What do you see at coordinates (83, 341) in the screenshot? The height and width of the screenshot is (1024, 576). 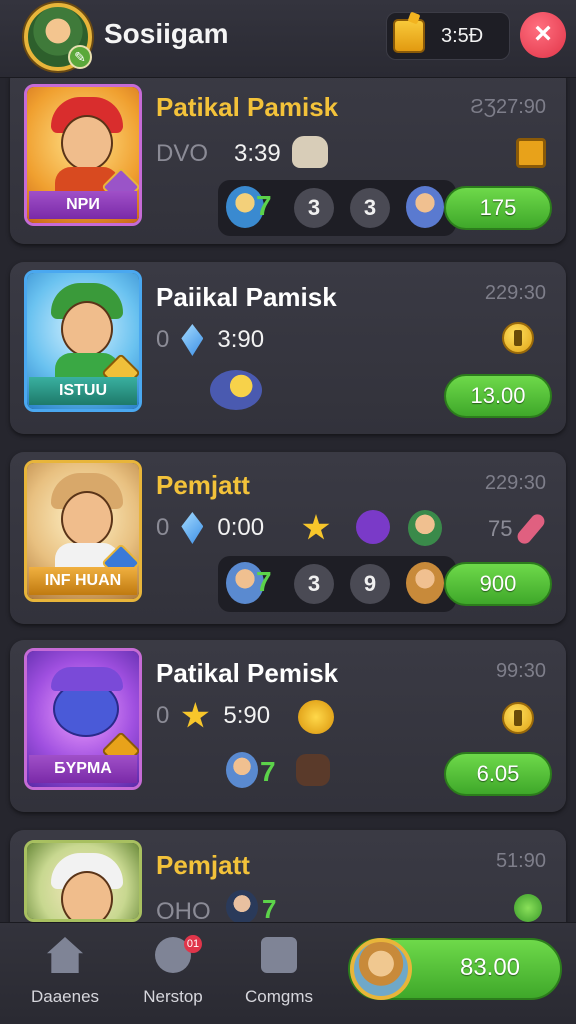 I see `hero-portrait: ISTUU` at bounding box center [83, 341].